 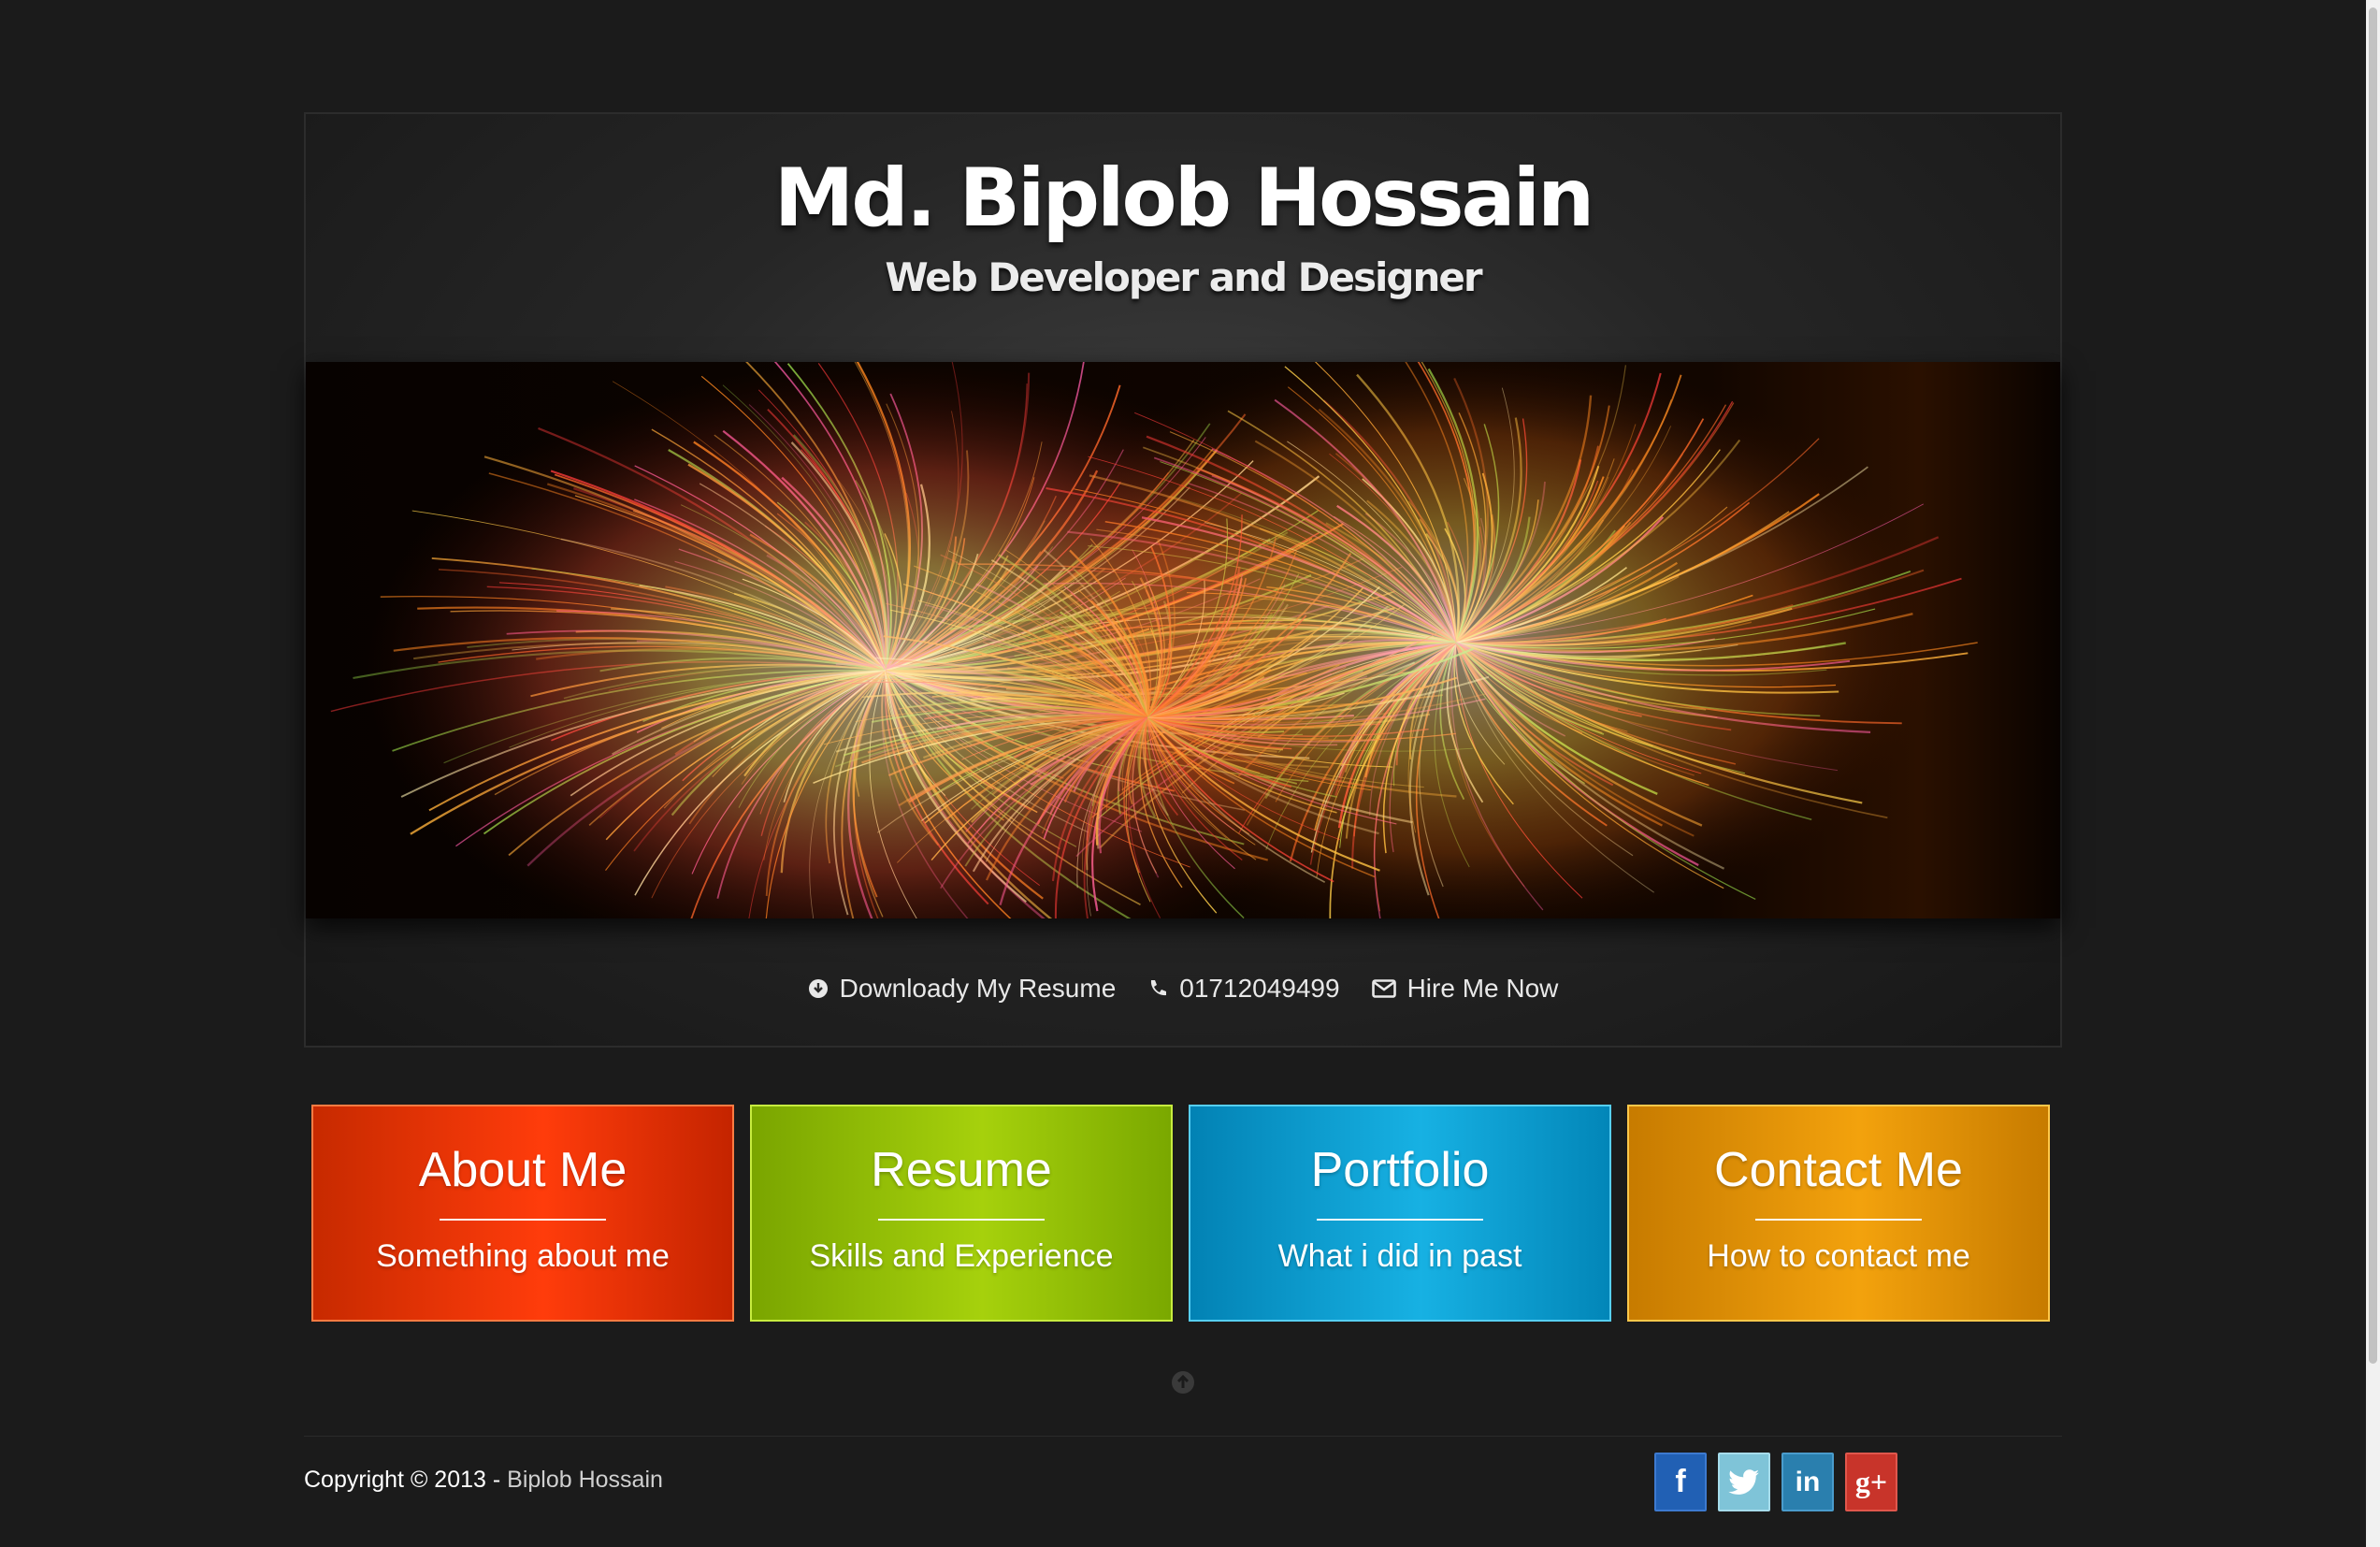 I want to click on tile-portfolio: Portfolio What i did in past, so click(x=1400, y=1213).